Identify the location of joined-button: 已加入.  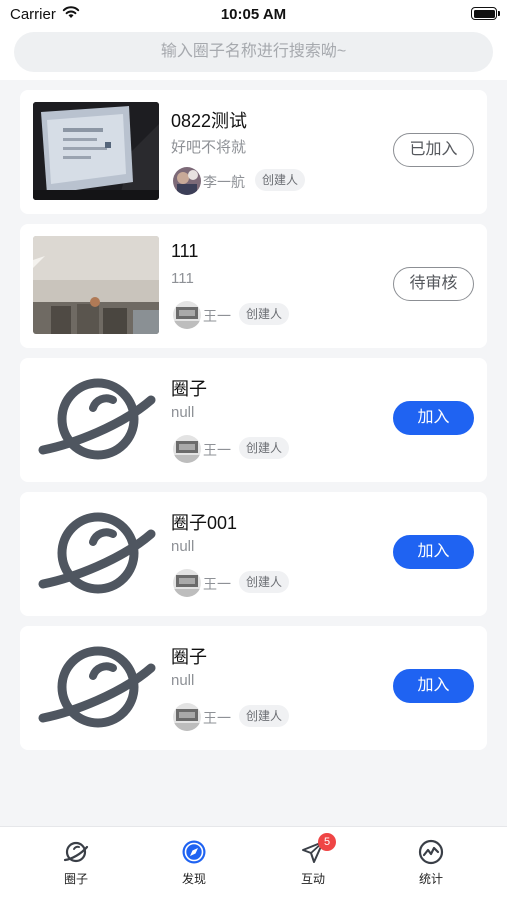
(433, 150).